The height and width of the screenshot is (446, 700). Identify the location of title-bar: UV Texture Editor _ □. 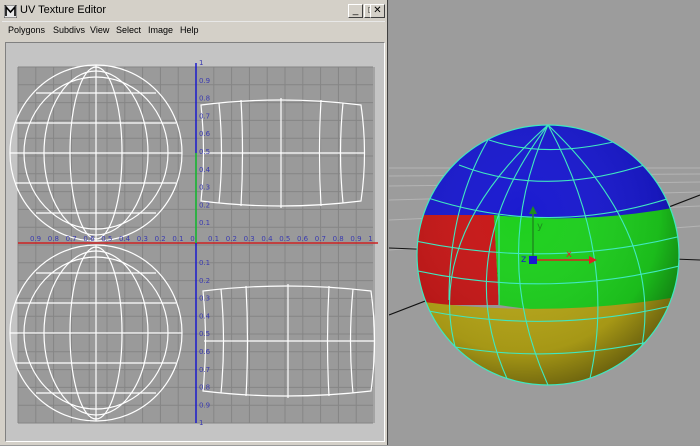
(193, 12).